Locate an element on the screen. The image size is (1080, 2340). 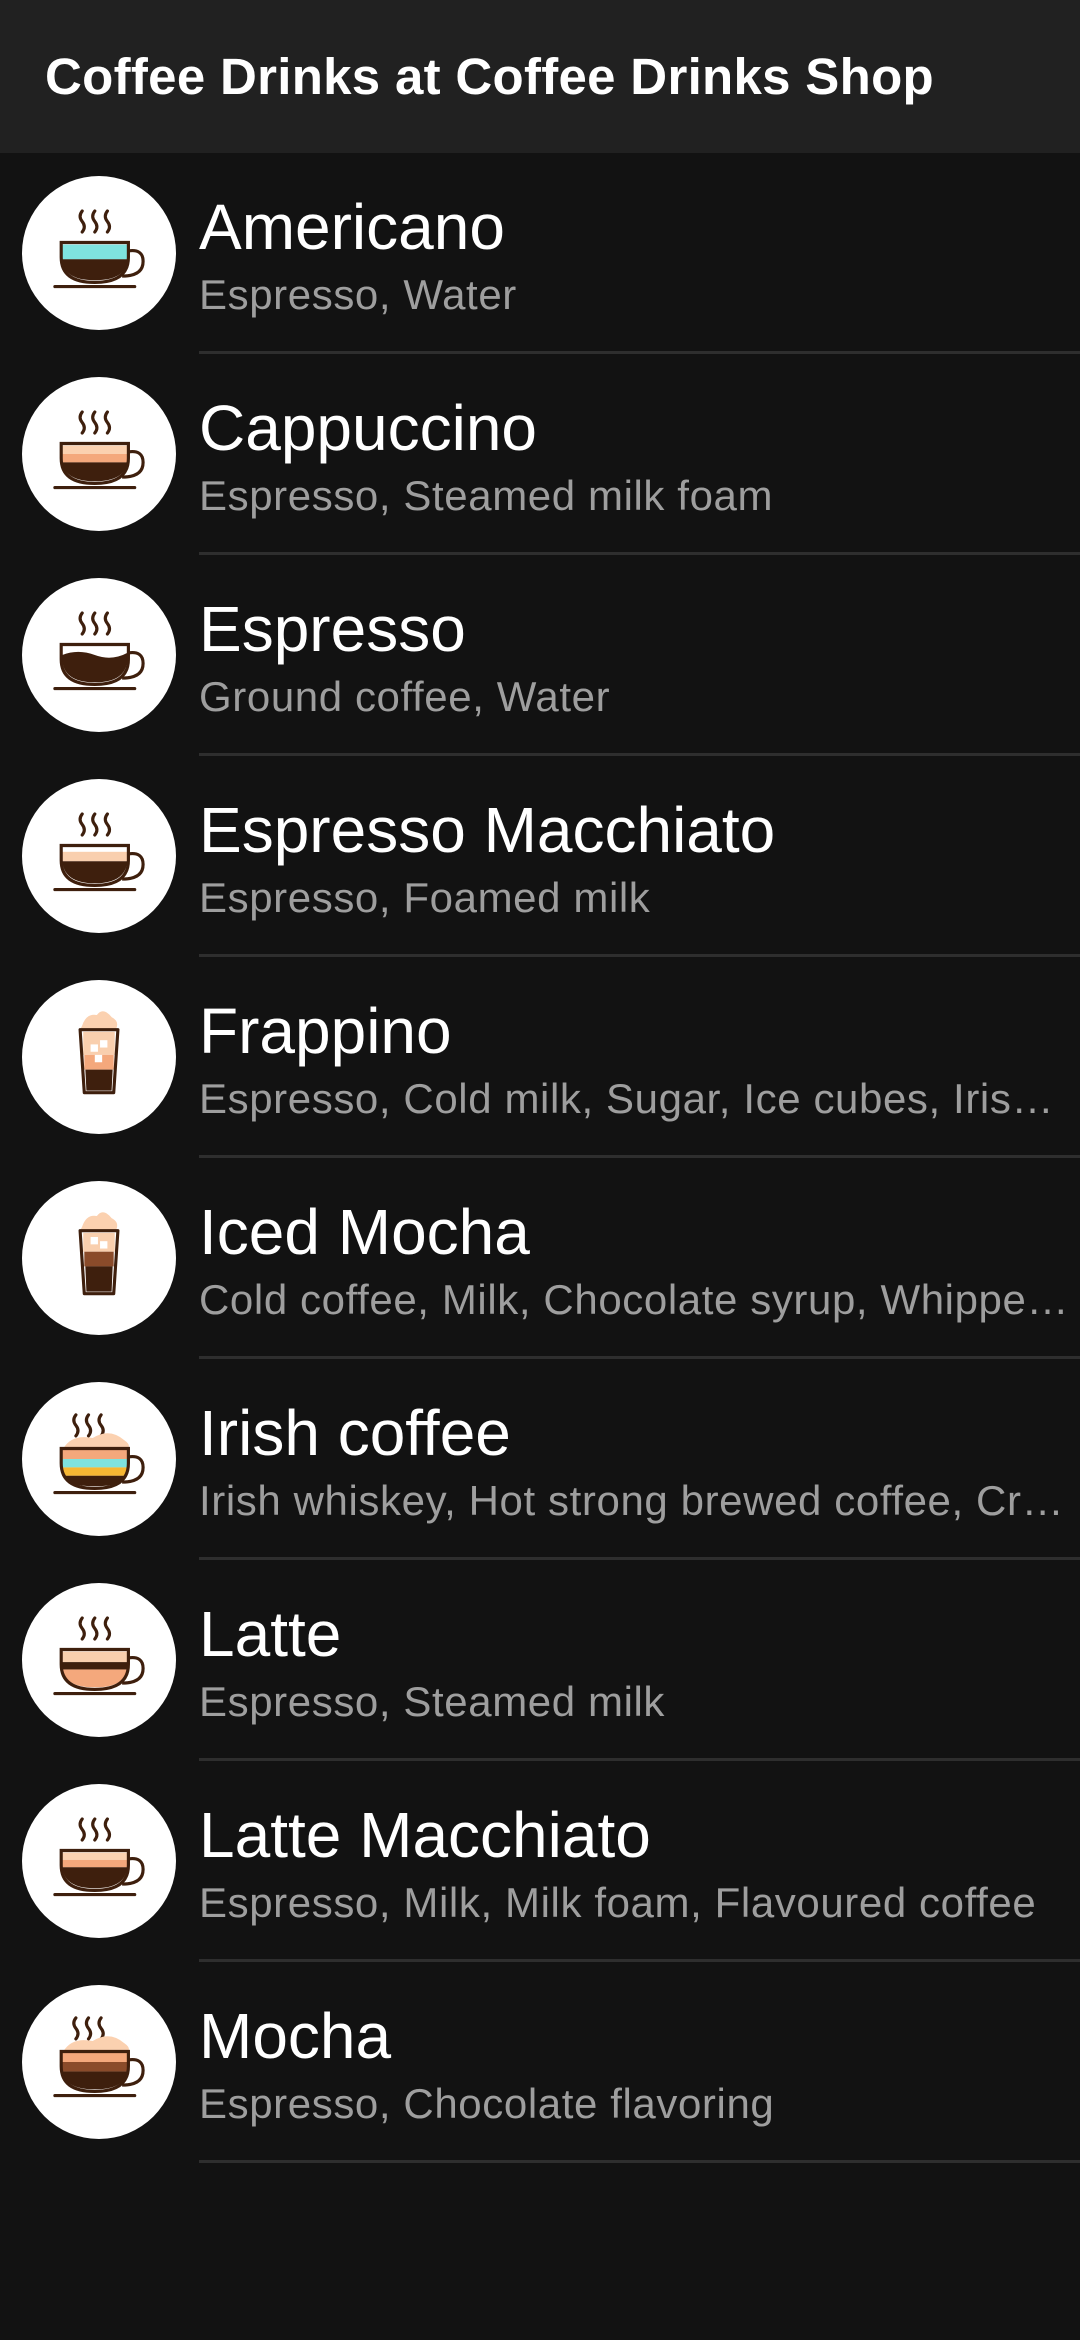
drink-ingredients: Espresso, Steamed milk foam is located at coordinates (486, 495).